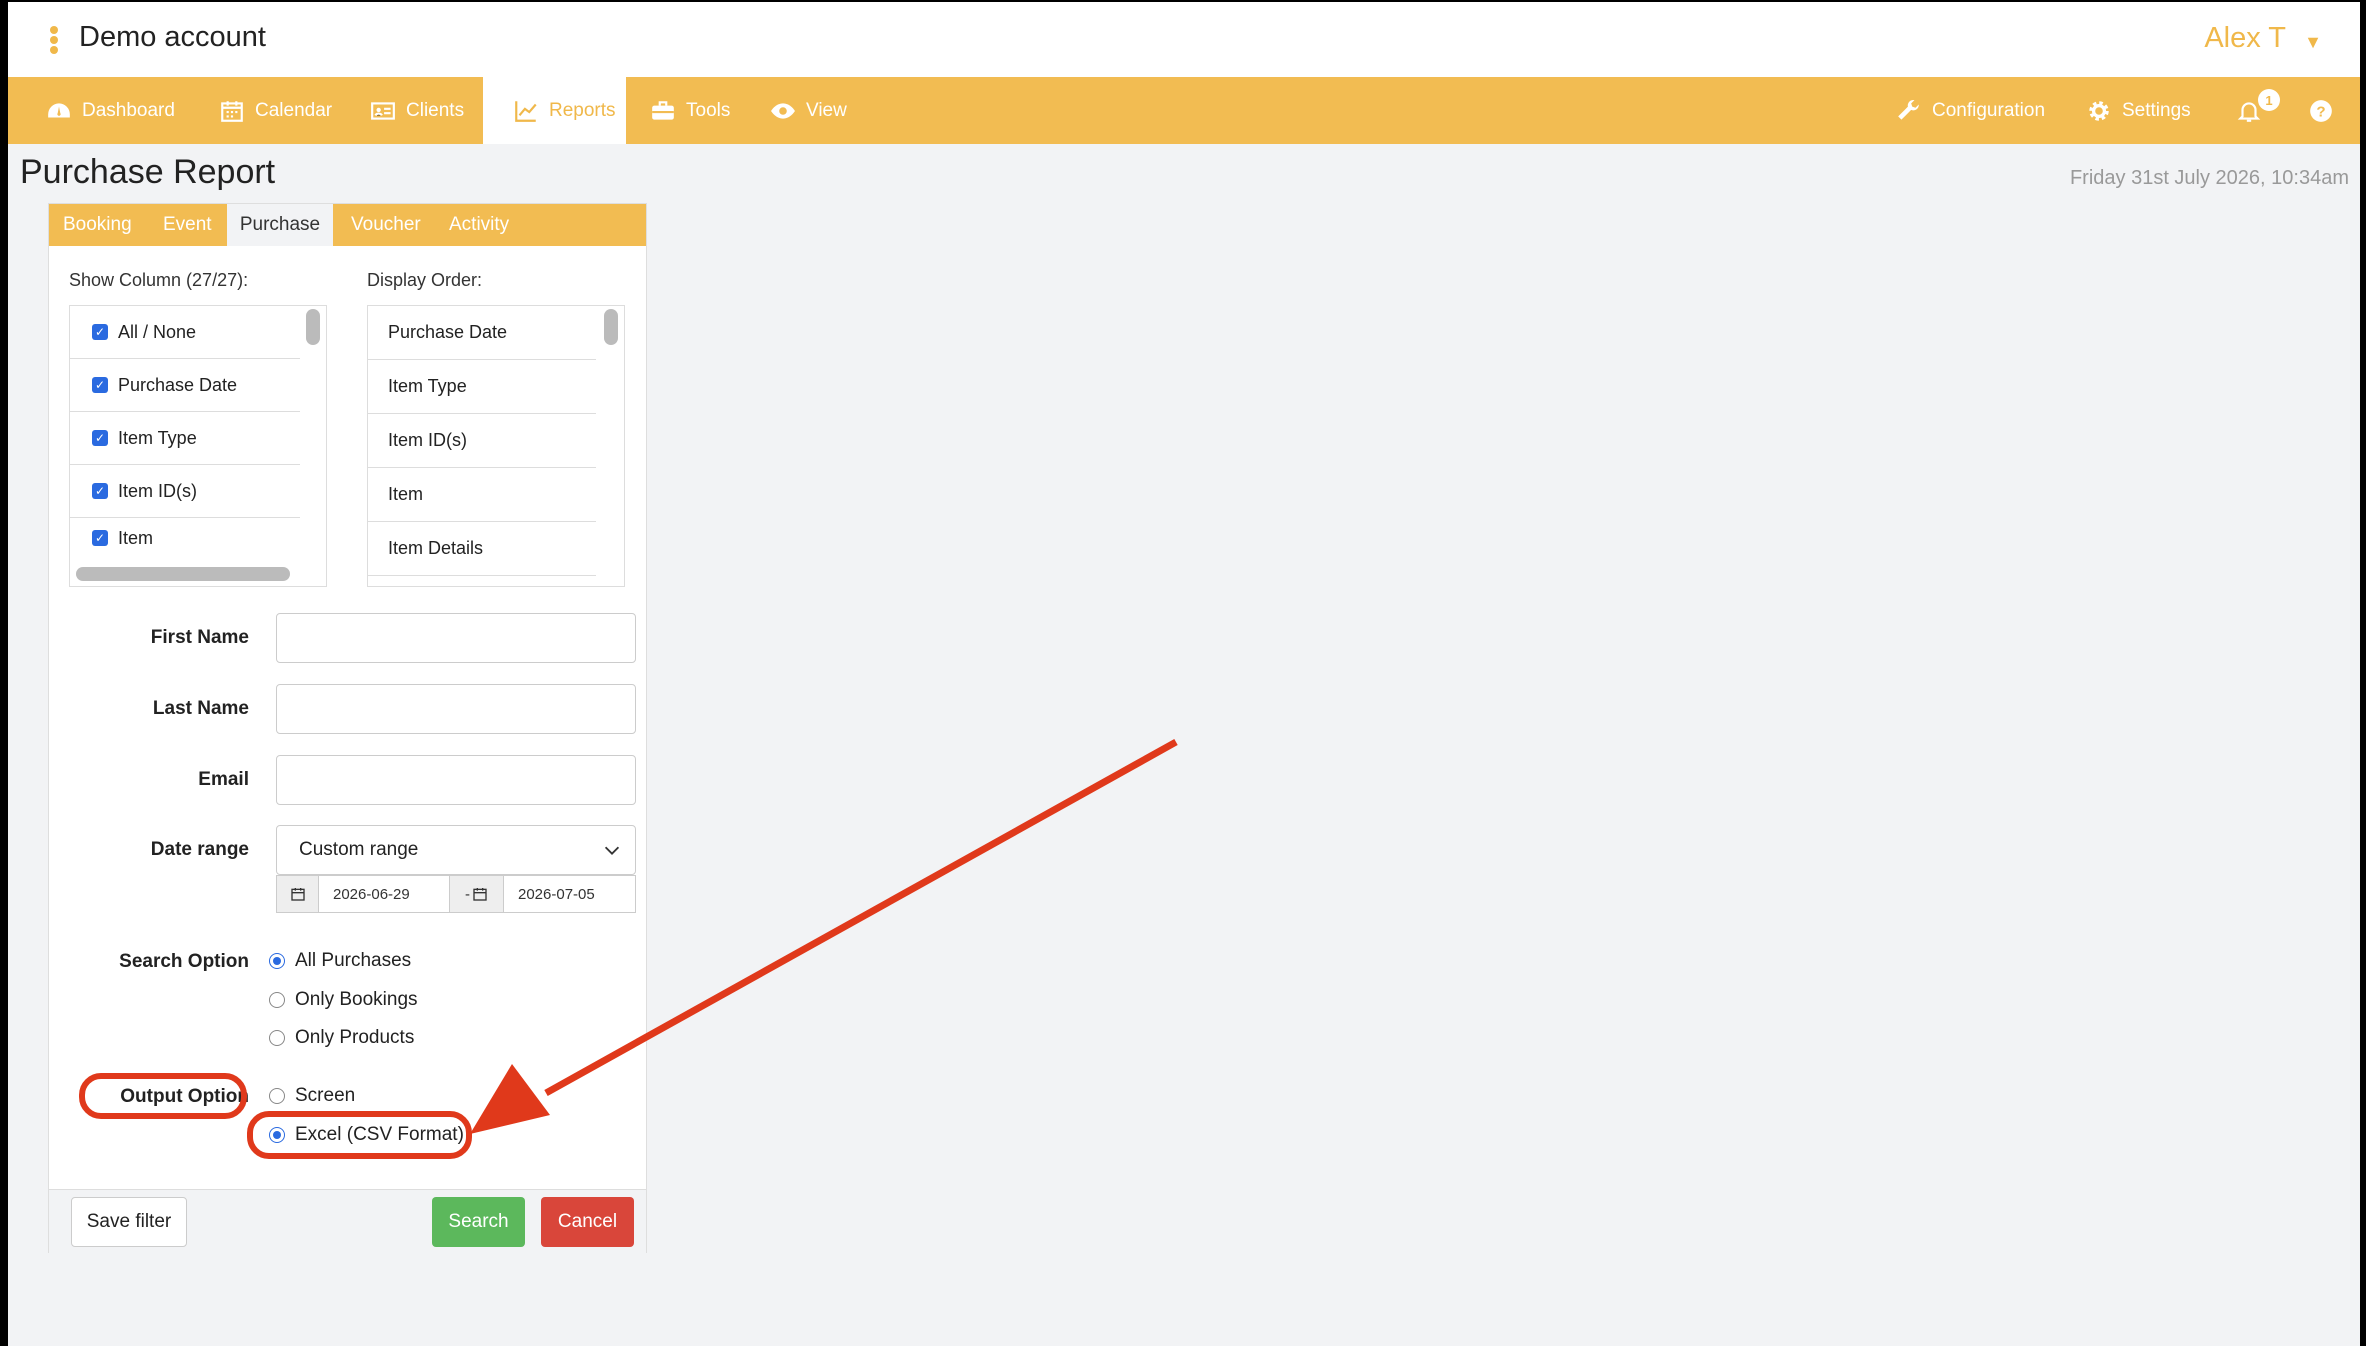 This screenshot has height=1346, width=2366. Describe the element at coordinates (482, 441) in the screenshot. I see `order-item: Item ID(s)` at that location.